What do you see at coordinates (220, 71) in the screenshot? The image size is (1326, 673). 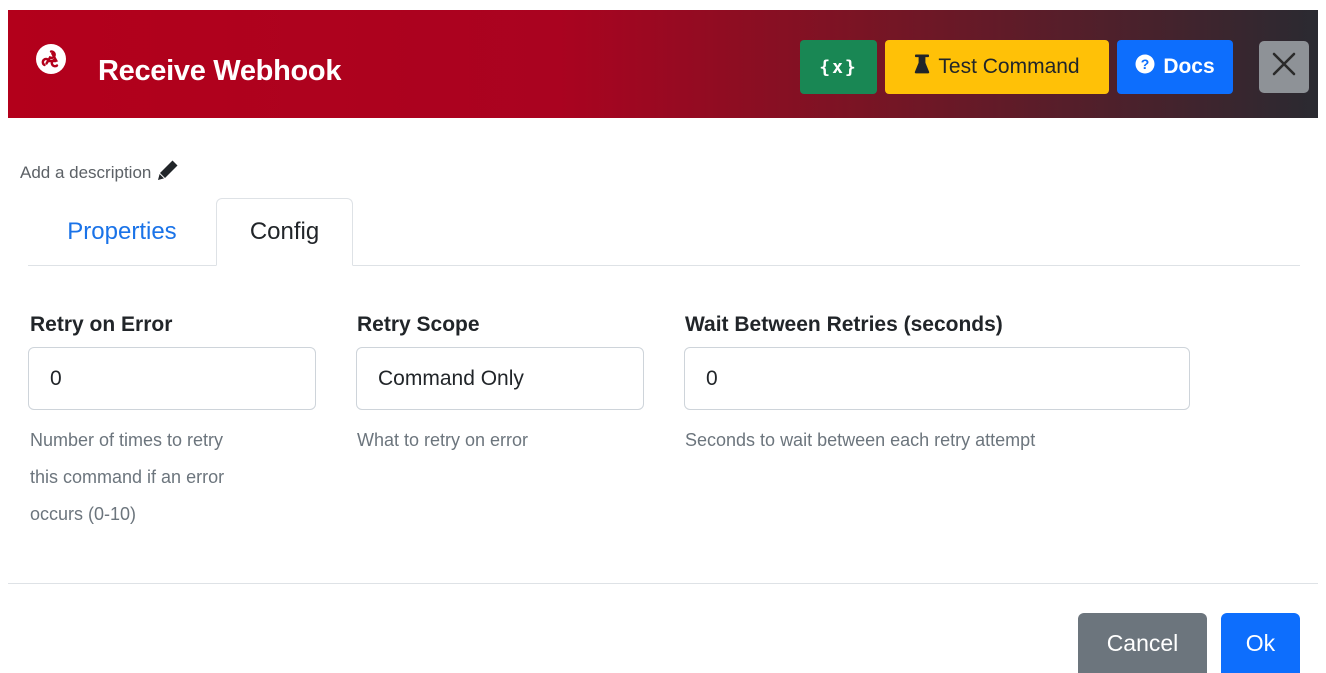 I see `modal-title: Receive Webhook` at bounding box center [220, 71].